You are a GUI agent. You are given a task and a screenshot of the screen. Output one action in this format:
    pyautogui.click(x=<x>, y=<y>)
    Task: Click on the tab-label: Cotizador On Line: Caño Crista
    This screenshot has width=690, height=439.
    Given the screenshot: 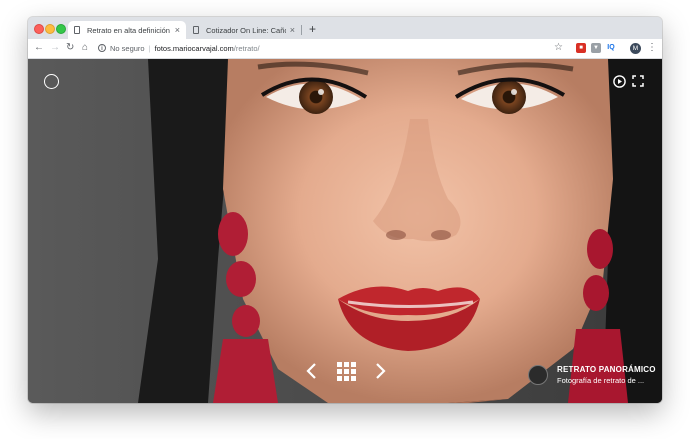 What is the action you would take?
    pyautogui.click(x=246, y=30)
    